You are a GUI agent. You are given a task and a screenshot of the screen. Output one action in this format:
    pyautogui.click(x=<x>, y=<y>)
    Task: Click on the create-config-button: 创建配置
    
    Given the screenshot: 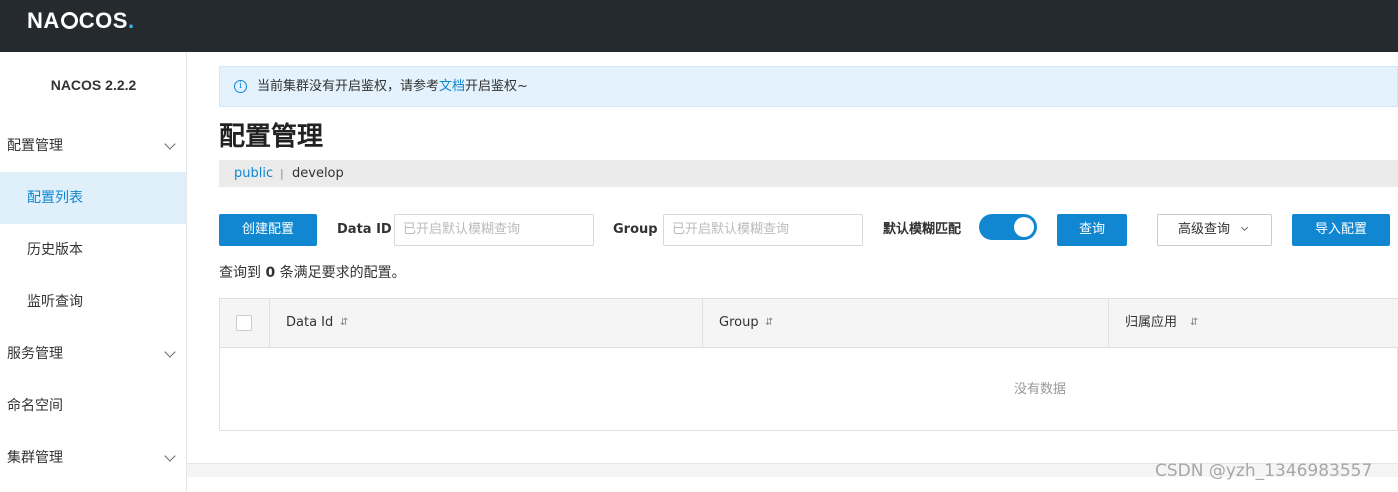 What is the action you would take?
    pyautogui.click(x=268, y=230)
    